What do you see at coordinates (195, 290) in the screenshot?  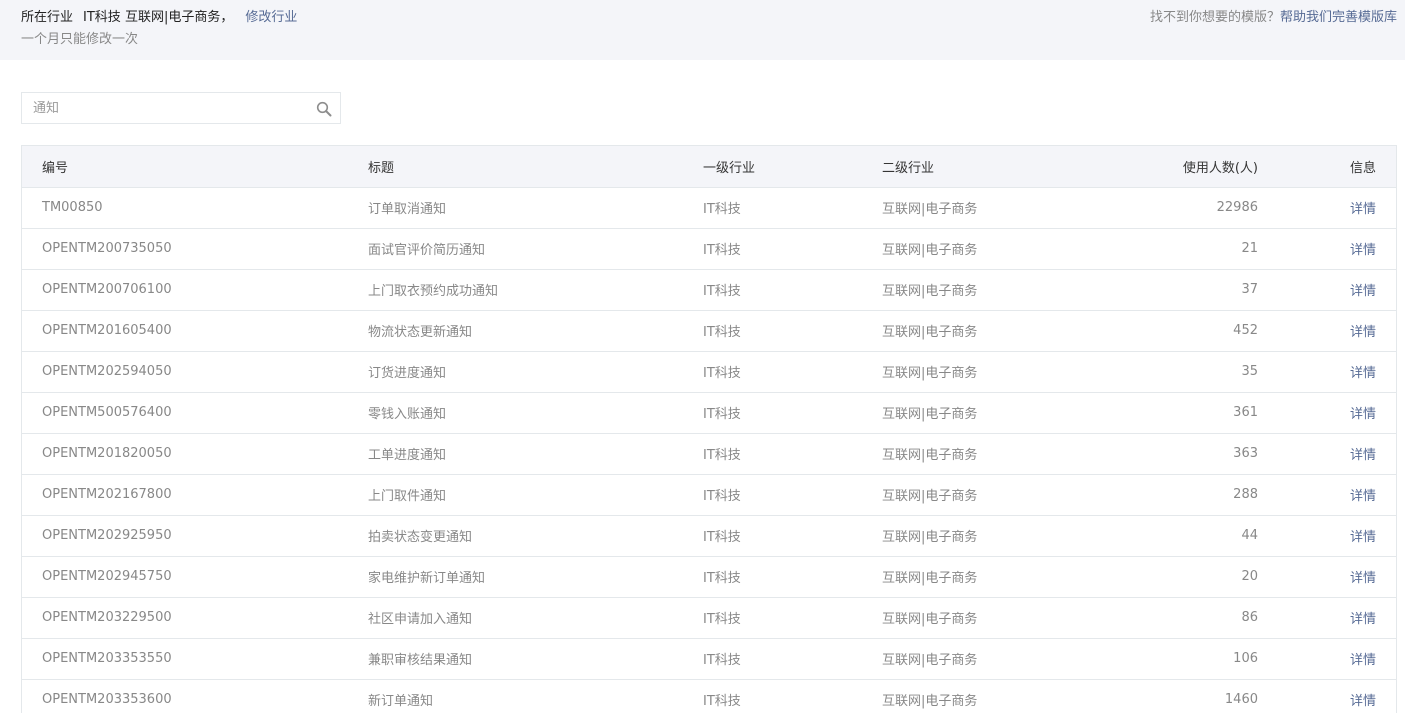 I see `cell-id: OPENTM200706100` at bounding box center [195, 290].